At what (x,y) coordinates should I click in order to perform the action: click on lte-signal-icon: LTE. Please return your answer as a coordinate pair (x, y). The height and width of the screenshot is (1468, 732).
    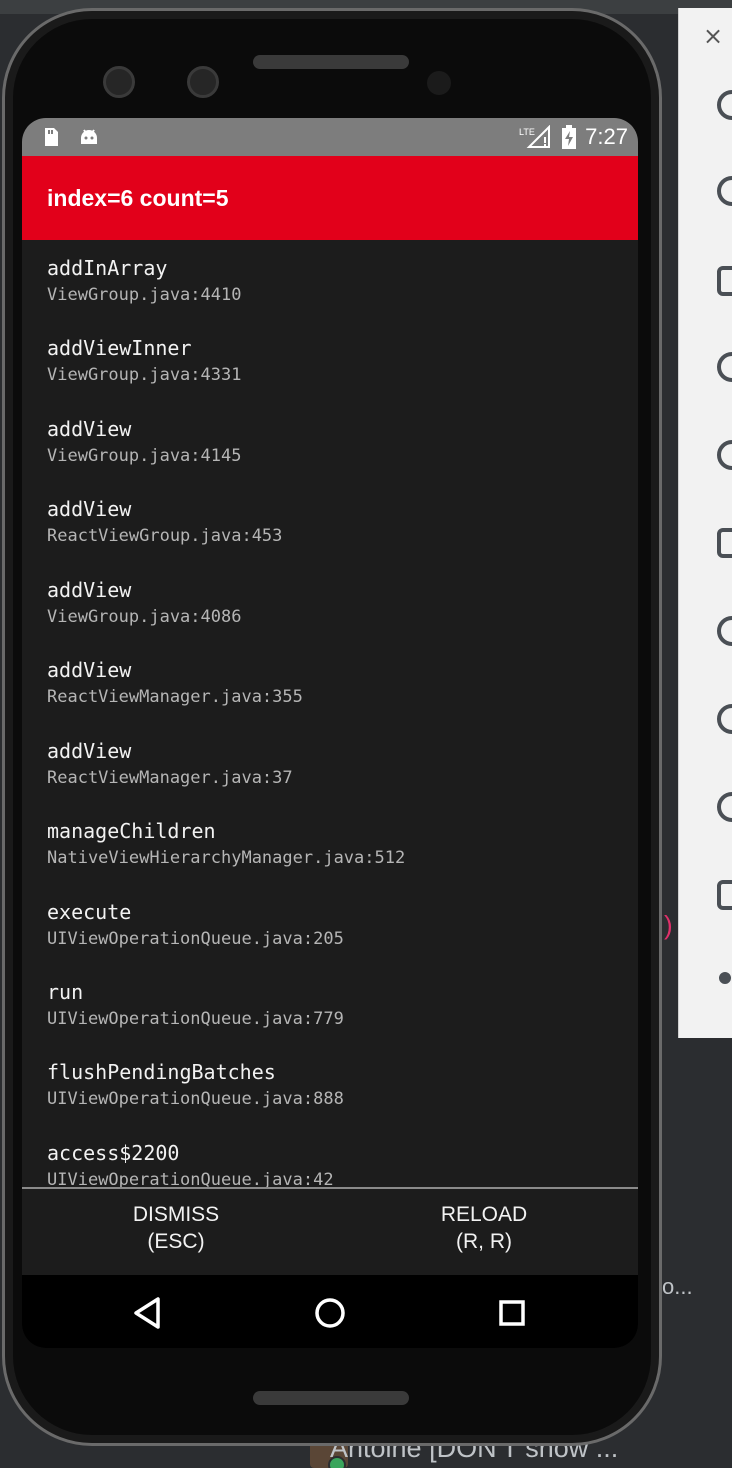
    Looking at the image, I should click on (535, 136).